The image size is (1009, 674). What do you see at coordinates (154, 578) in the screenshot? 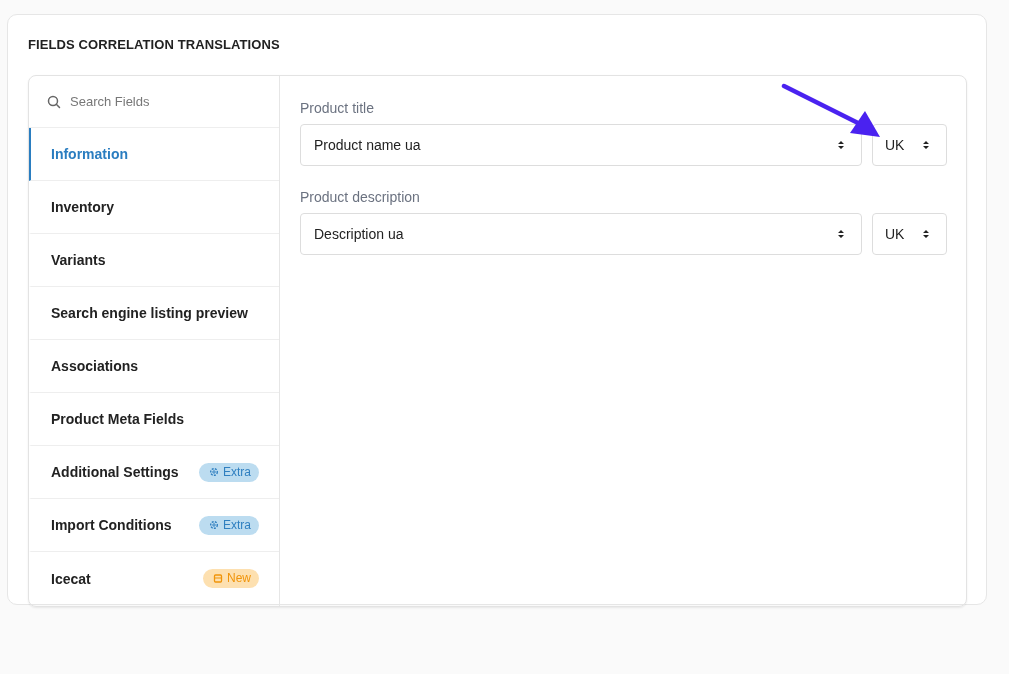
I see `sidebar-item: Icecat New` at bounding box center [154, 578].